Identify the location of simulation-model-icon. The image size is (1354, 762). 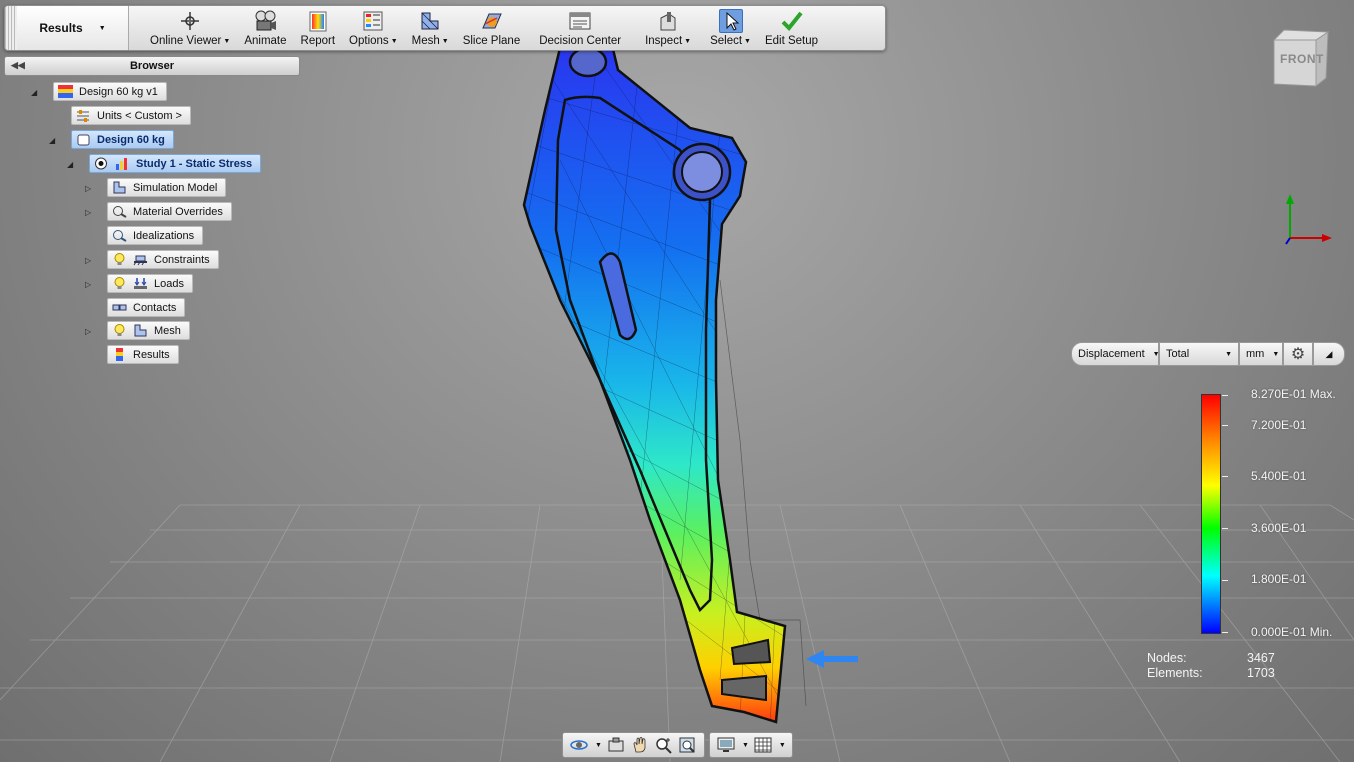
(119, 187).